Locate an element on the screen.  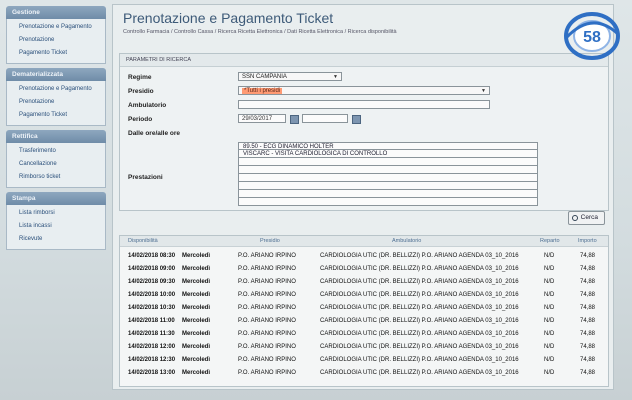
sidebar-item-ricevute: Ricevute is located at coordinates (56, 239).